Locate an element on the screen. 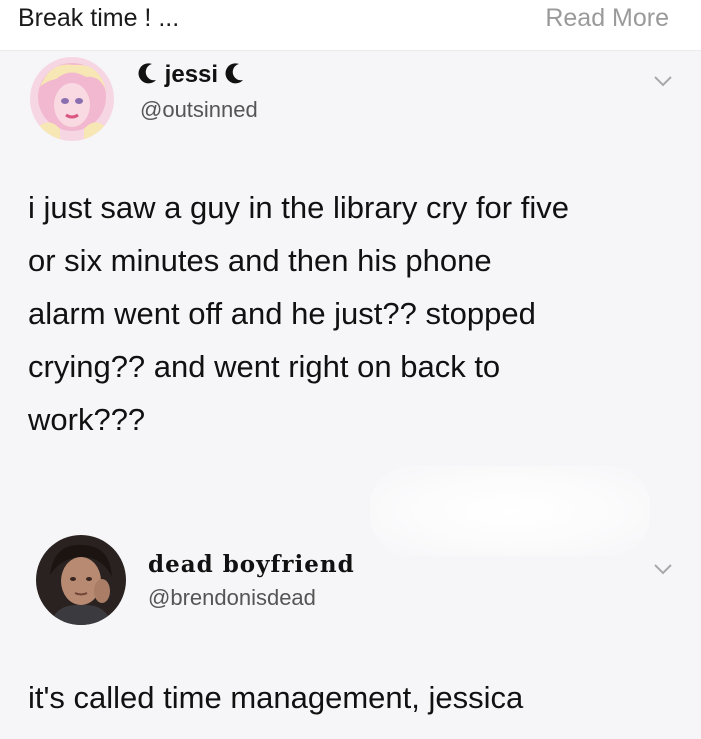 Image resolution: width=701 pixels, height=739 pixels. tweet1-line: work??? is located at coordinates (87, 419).